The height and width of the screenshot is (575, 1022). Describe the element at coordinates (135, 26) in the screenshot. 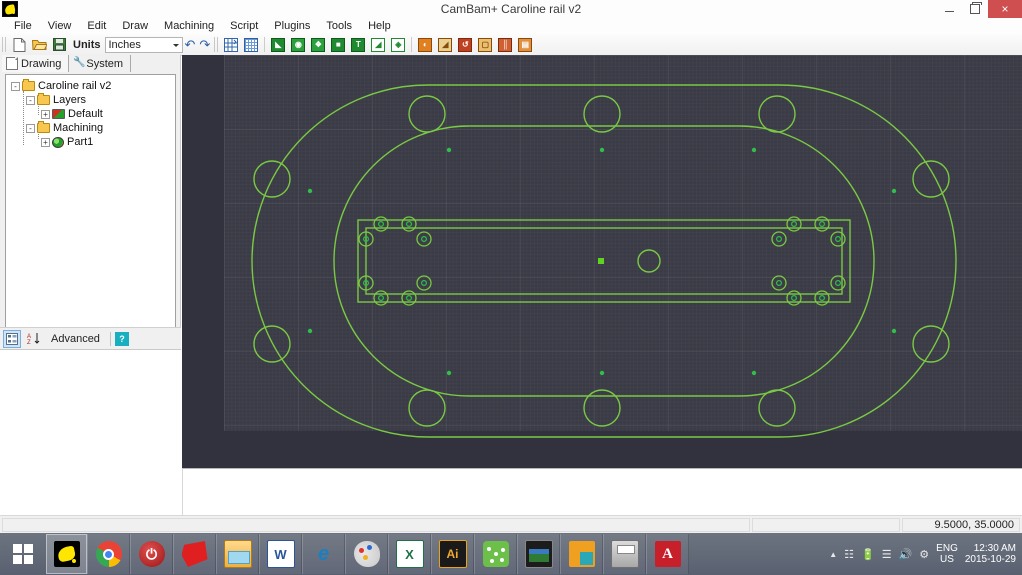

I see `menu-draw: Draw` at that location.